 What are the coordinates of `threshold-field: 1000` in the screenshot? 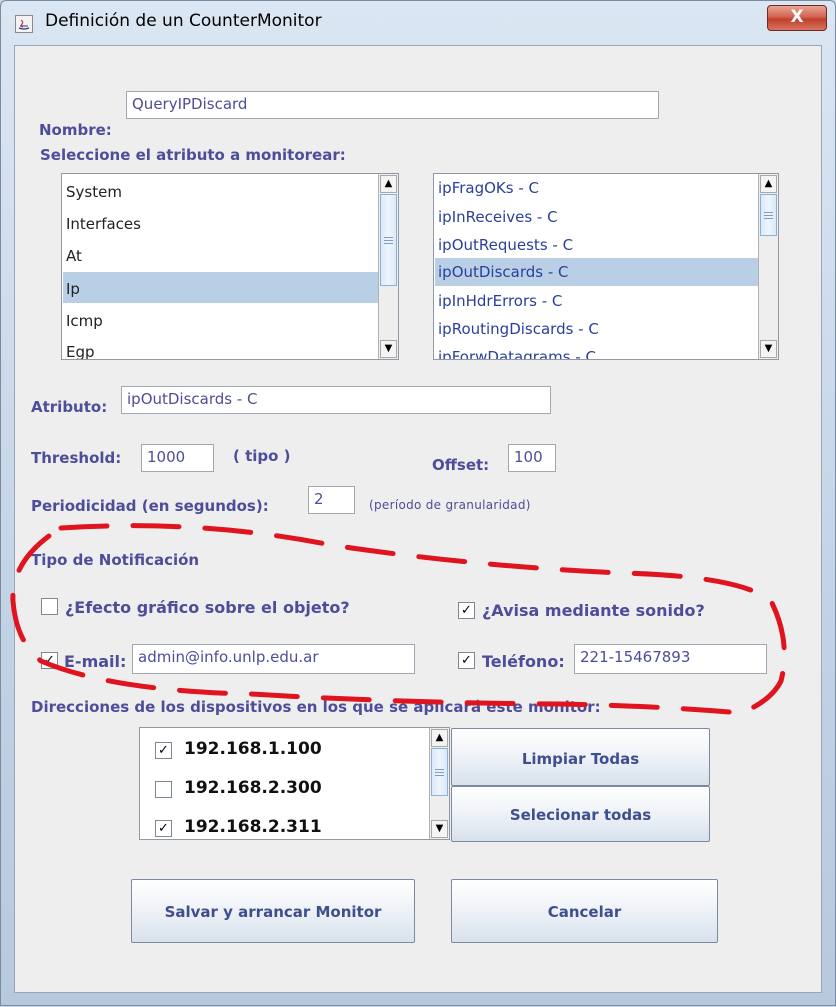 It's located at (177, 458).